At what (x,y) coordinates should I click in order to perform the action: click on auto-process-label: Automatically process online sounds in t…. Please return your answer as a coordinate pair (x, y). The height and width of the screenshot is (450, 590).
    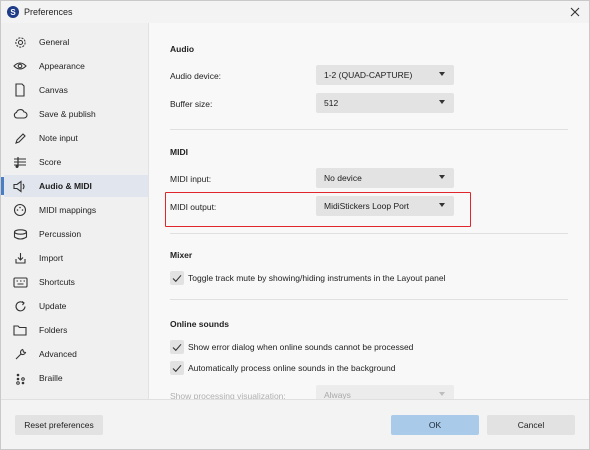
    Looking at the image, I should click on (292, 368).